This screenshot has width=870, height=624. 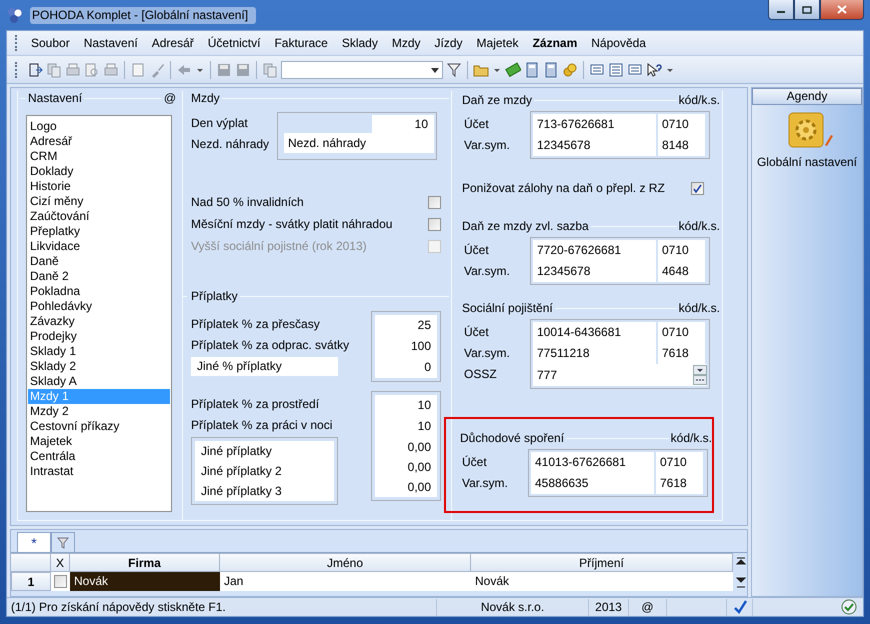 I want to click on list-item: Cizí měny, so click(x=99, y=201).